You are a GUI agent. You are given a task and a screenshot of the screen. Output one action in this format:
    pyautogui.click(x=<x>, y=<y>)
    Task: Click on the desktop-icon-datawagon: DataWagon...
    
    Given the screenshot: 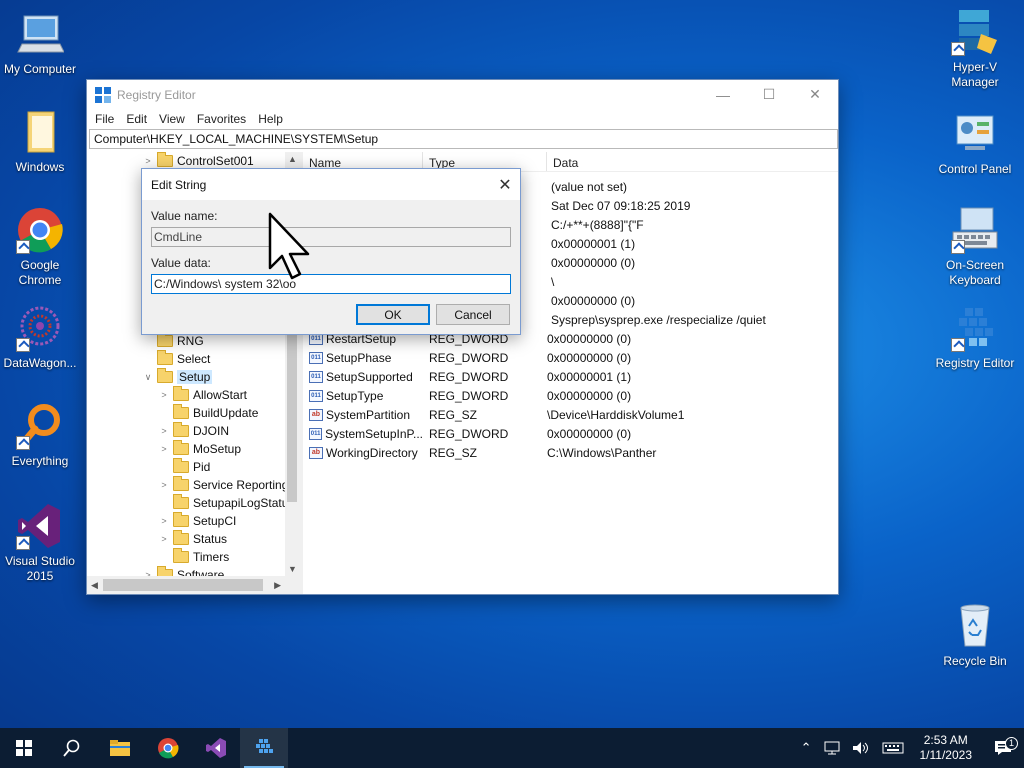 What is the action you would take?
    pyautogui.click(x=40, y=337)
    